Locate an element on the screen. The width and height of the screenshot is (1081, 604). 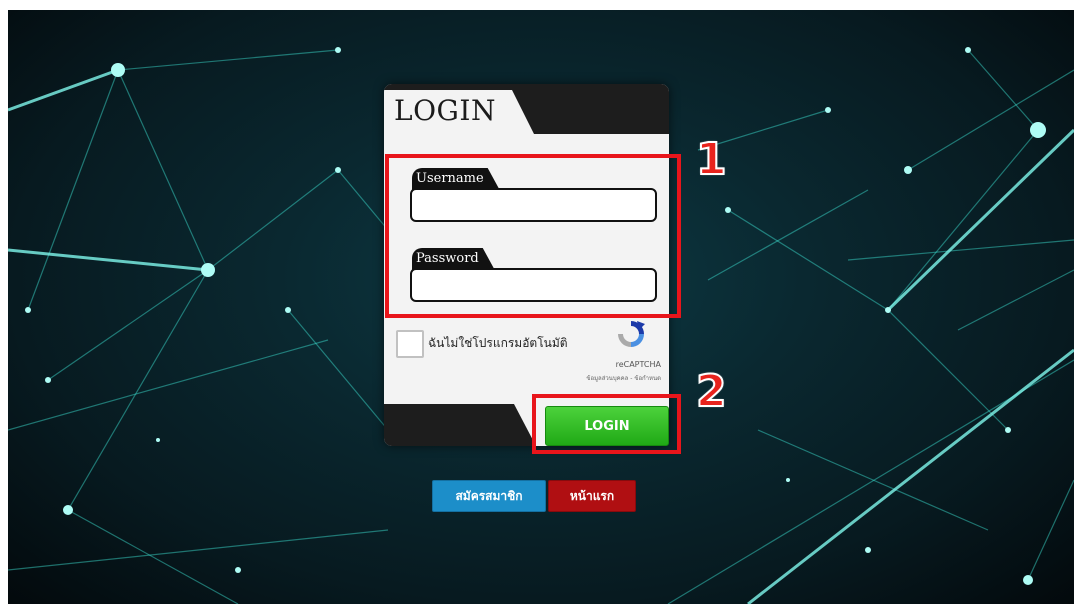
register-button: สมัครสมาชิก is located at coordinates (489, 496).